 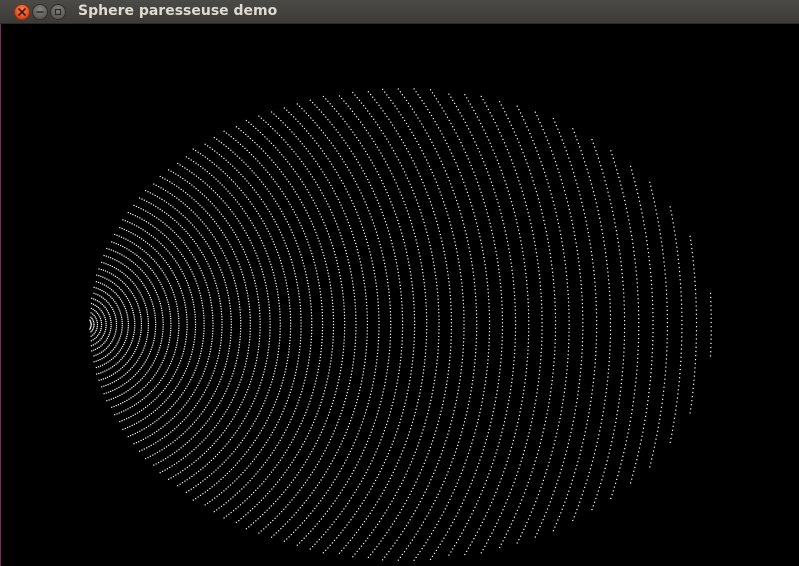 I want to click on minimize-icon, so click(x=40, y=12).